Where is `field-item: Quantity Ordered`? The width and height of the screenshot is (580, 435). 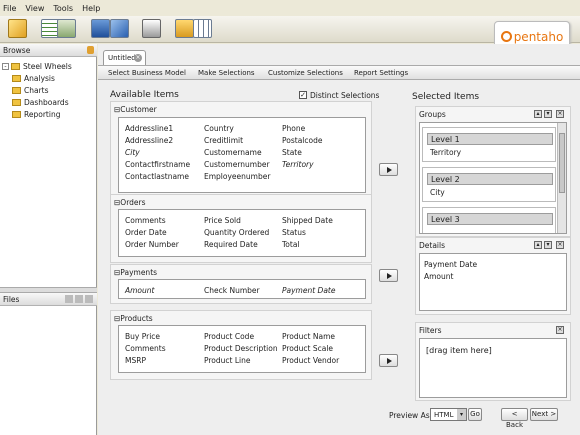 field-item: Quantity Ordered is located at coordinates (236, 232).